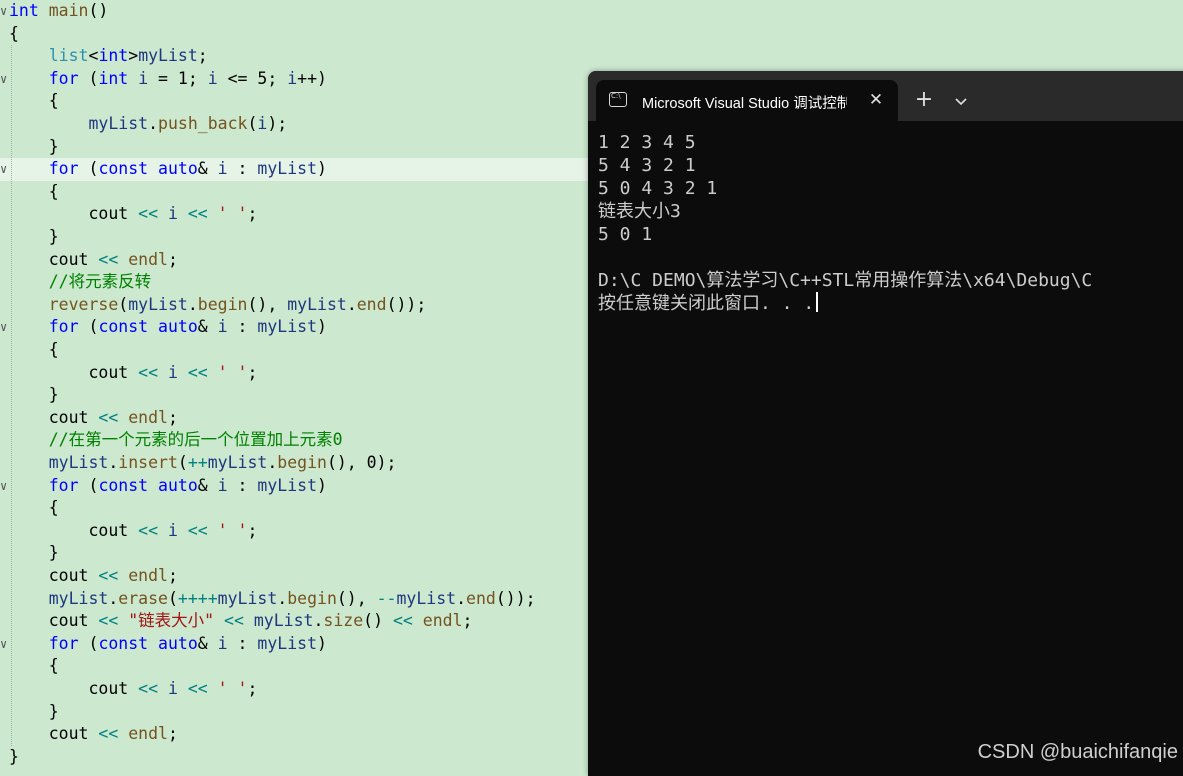 The width and height of the screenshot is (1183, 776). What do you see at coordinates (744, 104) in the screenshot?
I see `tab-title: Microsoft Visual Studio 调试控制台` at bounding box center [744, 104].